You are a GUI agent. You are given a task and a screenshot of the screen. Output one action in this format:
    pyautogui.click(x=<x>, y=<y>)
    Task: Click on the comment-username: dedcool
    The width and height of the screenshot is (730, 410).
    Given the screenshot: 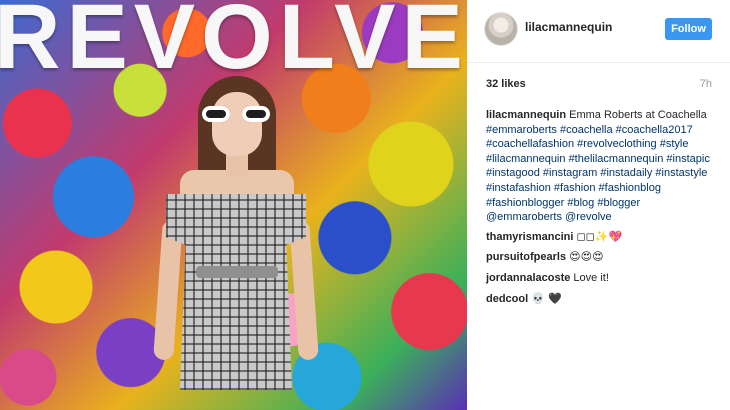 What is the action you would take?
    pyautogui.click(x=507, y=299)
    